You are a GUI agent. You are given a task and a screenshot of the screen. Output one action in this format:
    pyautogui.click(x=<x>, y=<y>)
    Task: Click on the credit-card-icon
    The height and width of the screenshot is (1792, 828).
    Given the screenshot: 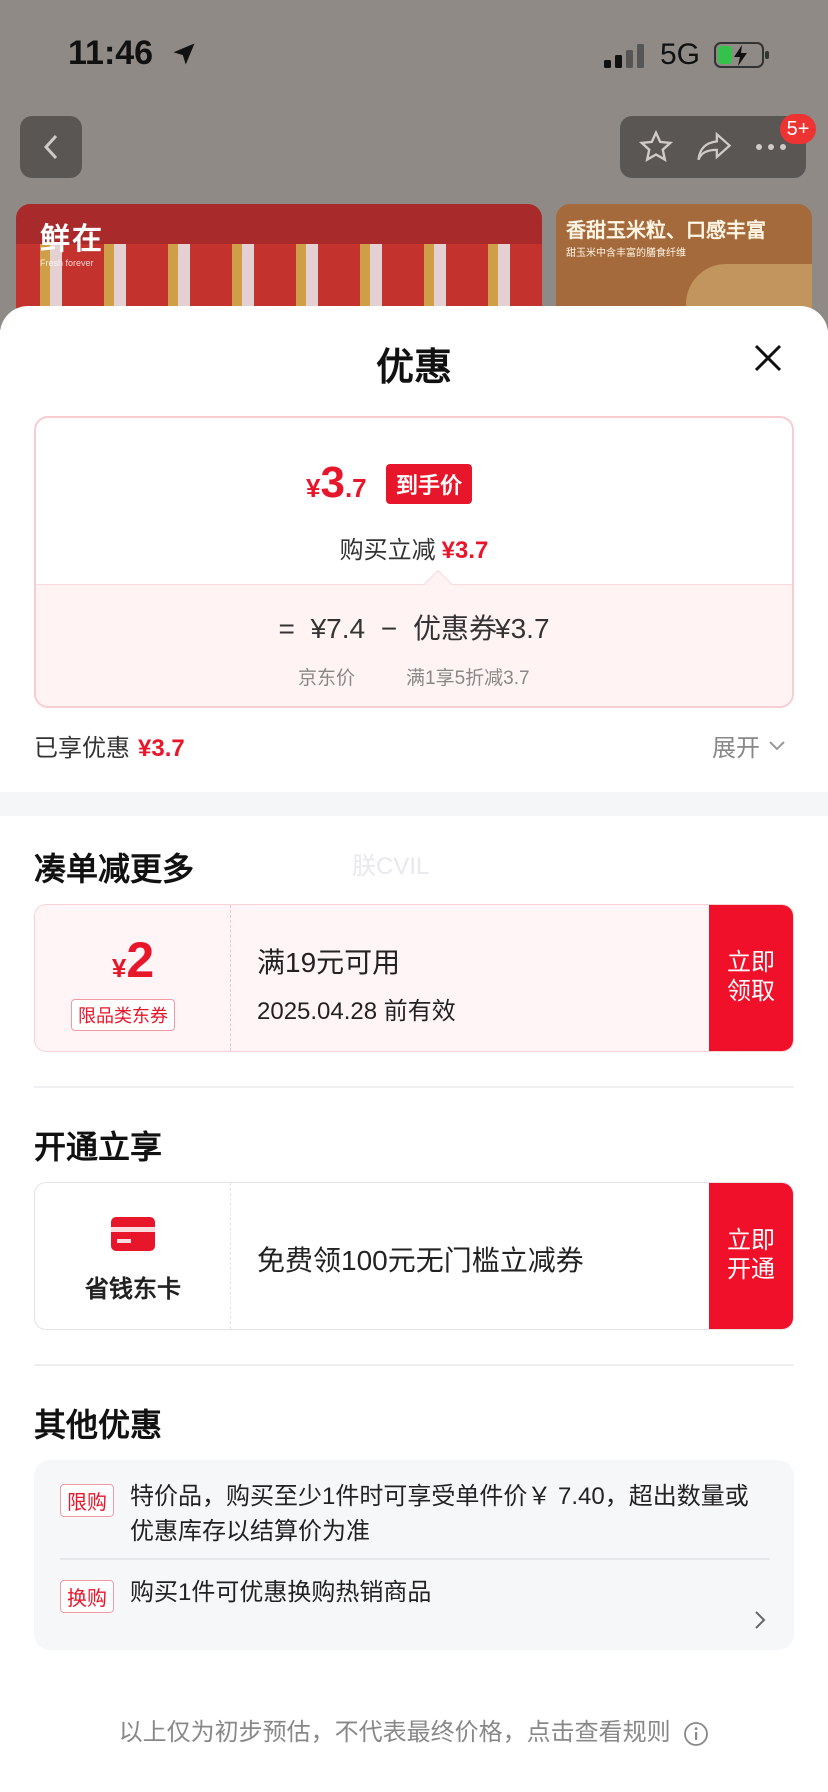 What is the action you would take?
    pyautogui.click(x=133, y=1234)
    